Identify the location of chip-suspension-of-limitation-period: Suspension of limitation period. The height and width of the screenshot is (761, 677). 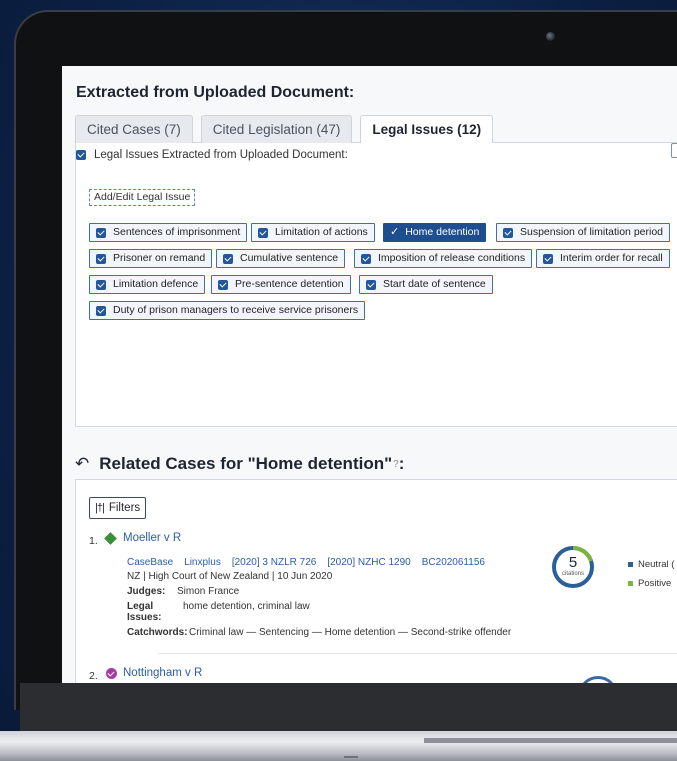
(583, 232).